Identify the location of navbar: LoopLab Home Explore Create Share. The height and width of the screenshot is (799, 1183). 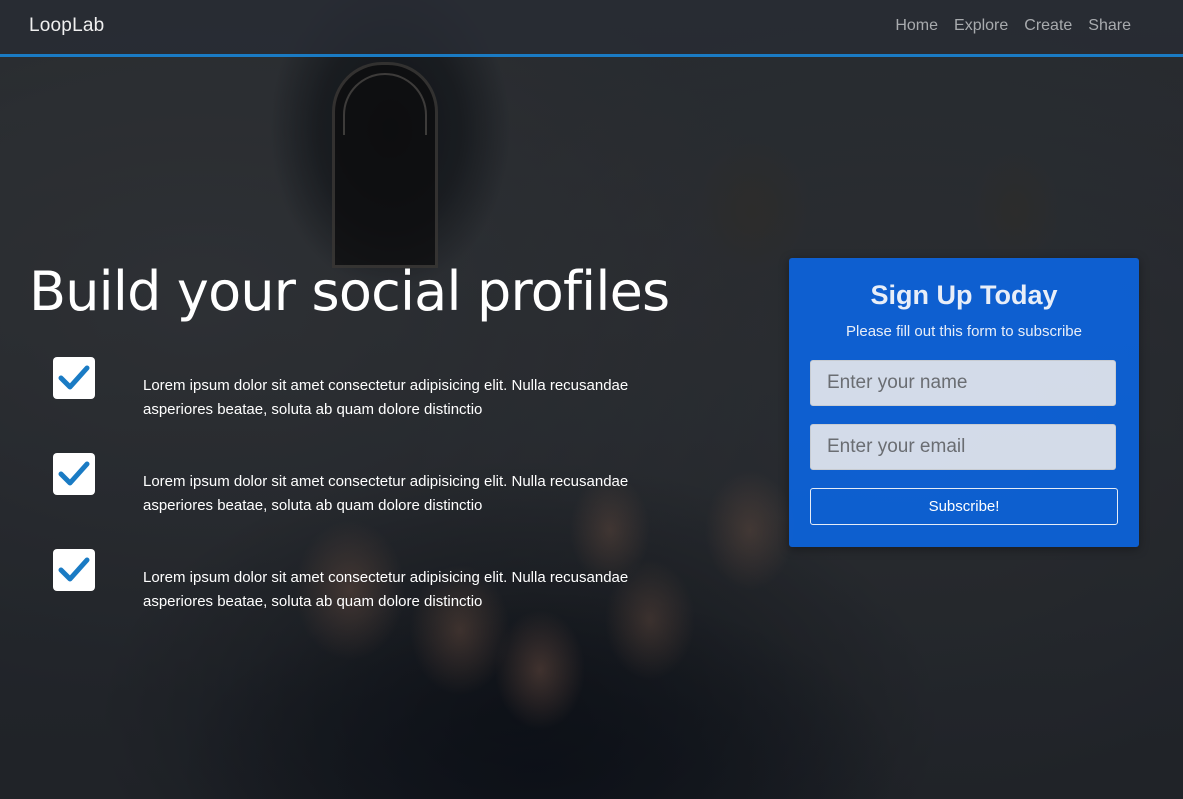
(591, 28).